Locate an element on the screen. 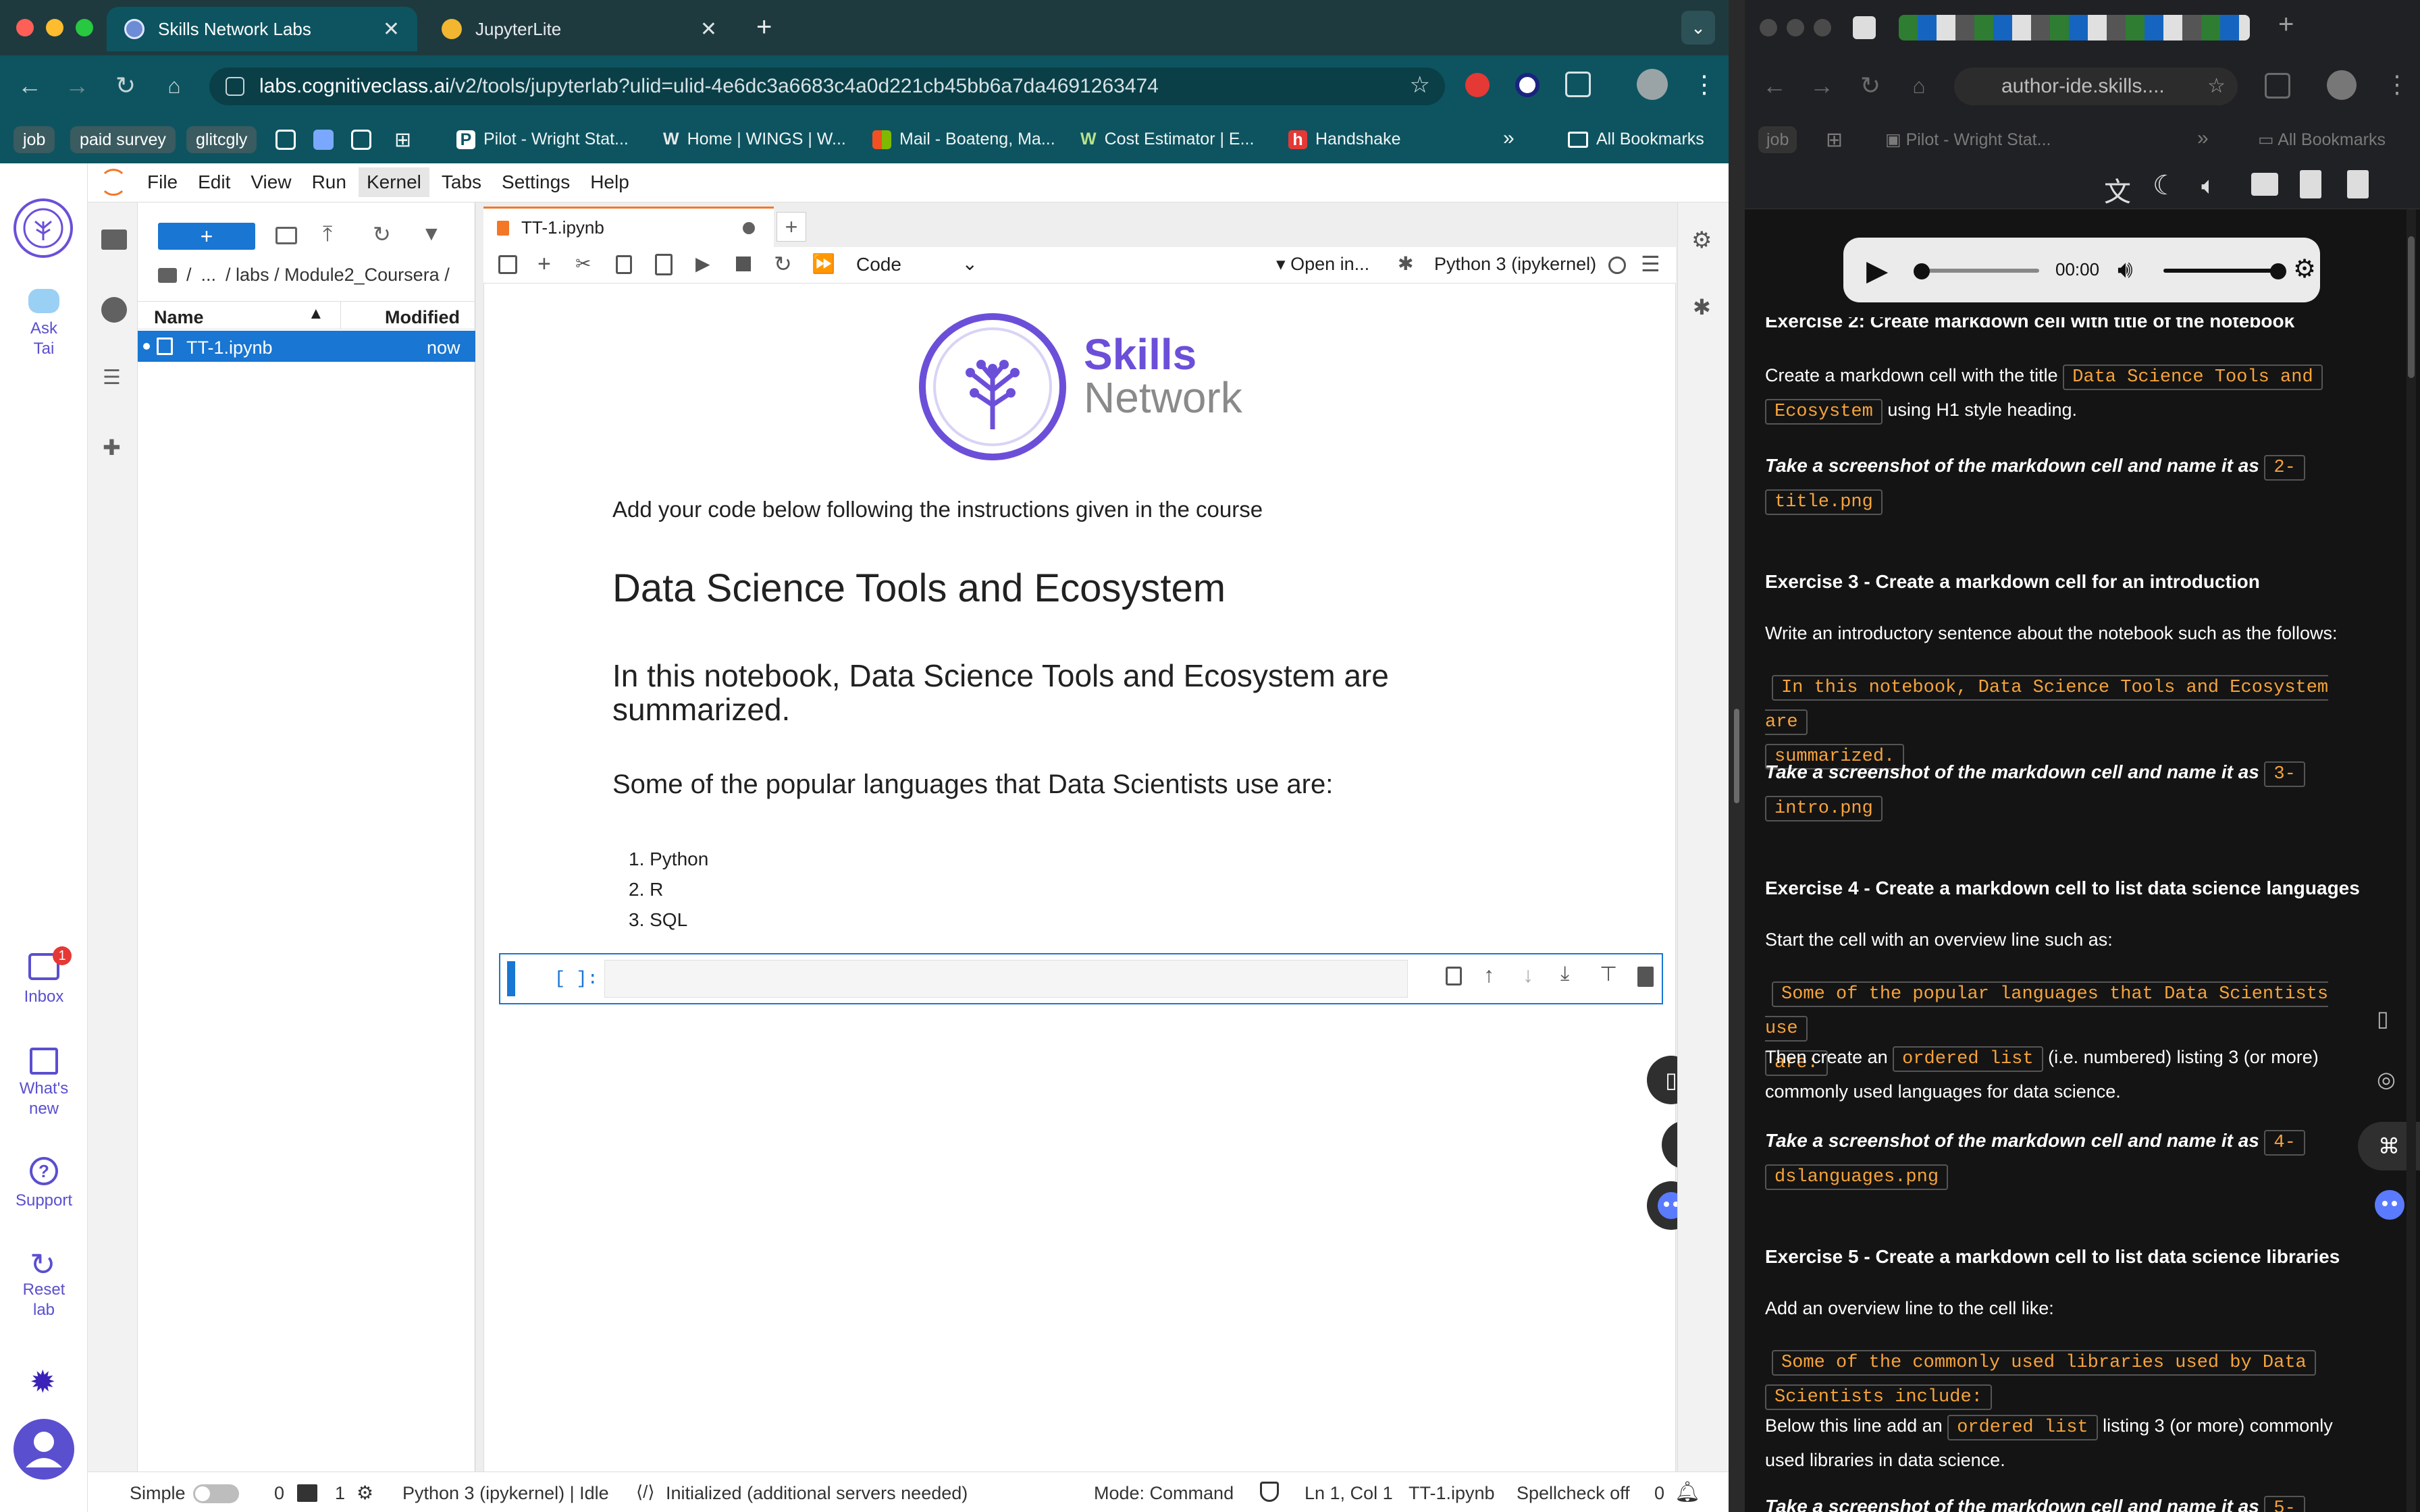 The height and width of the screenshot is (1512, 2420). table-of-contents-icon: ☰ is located at coordinates (112, 377).